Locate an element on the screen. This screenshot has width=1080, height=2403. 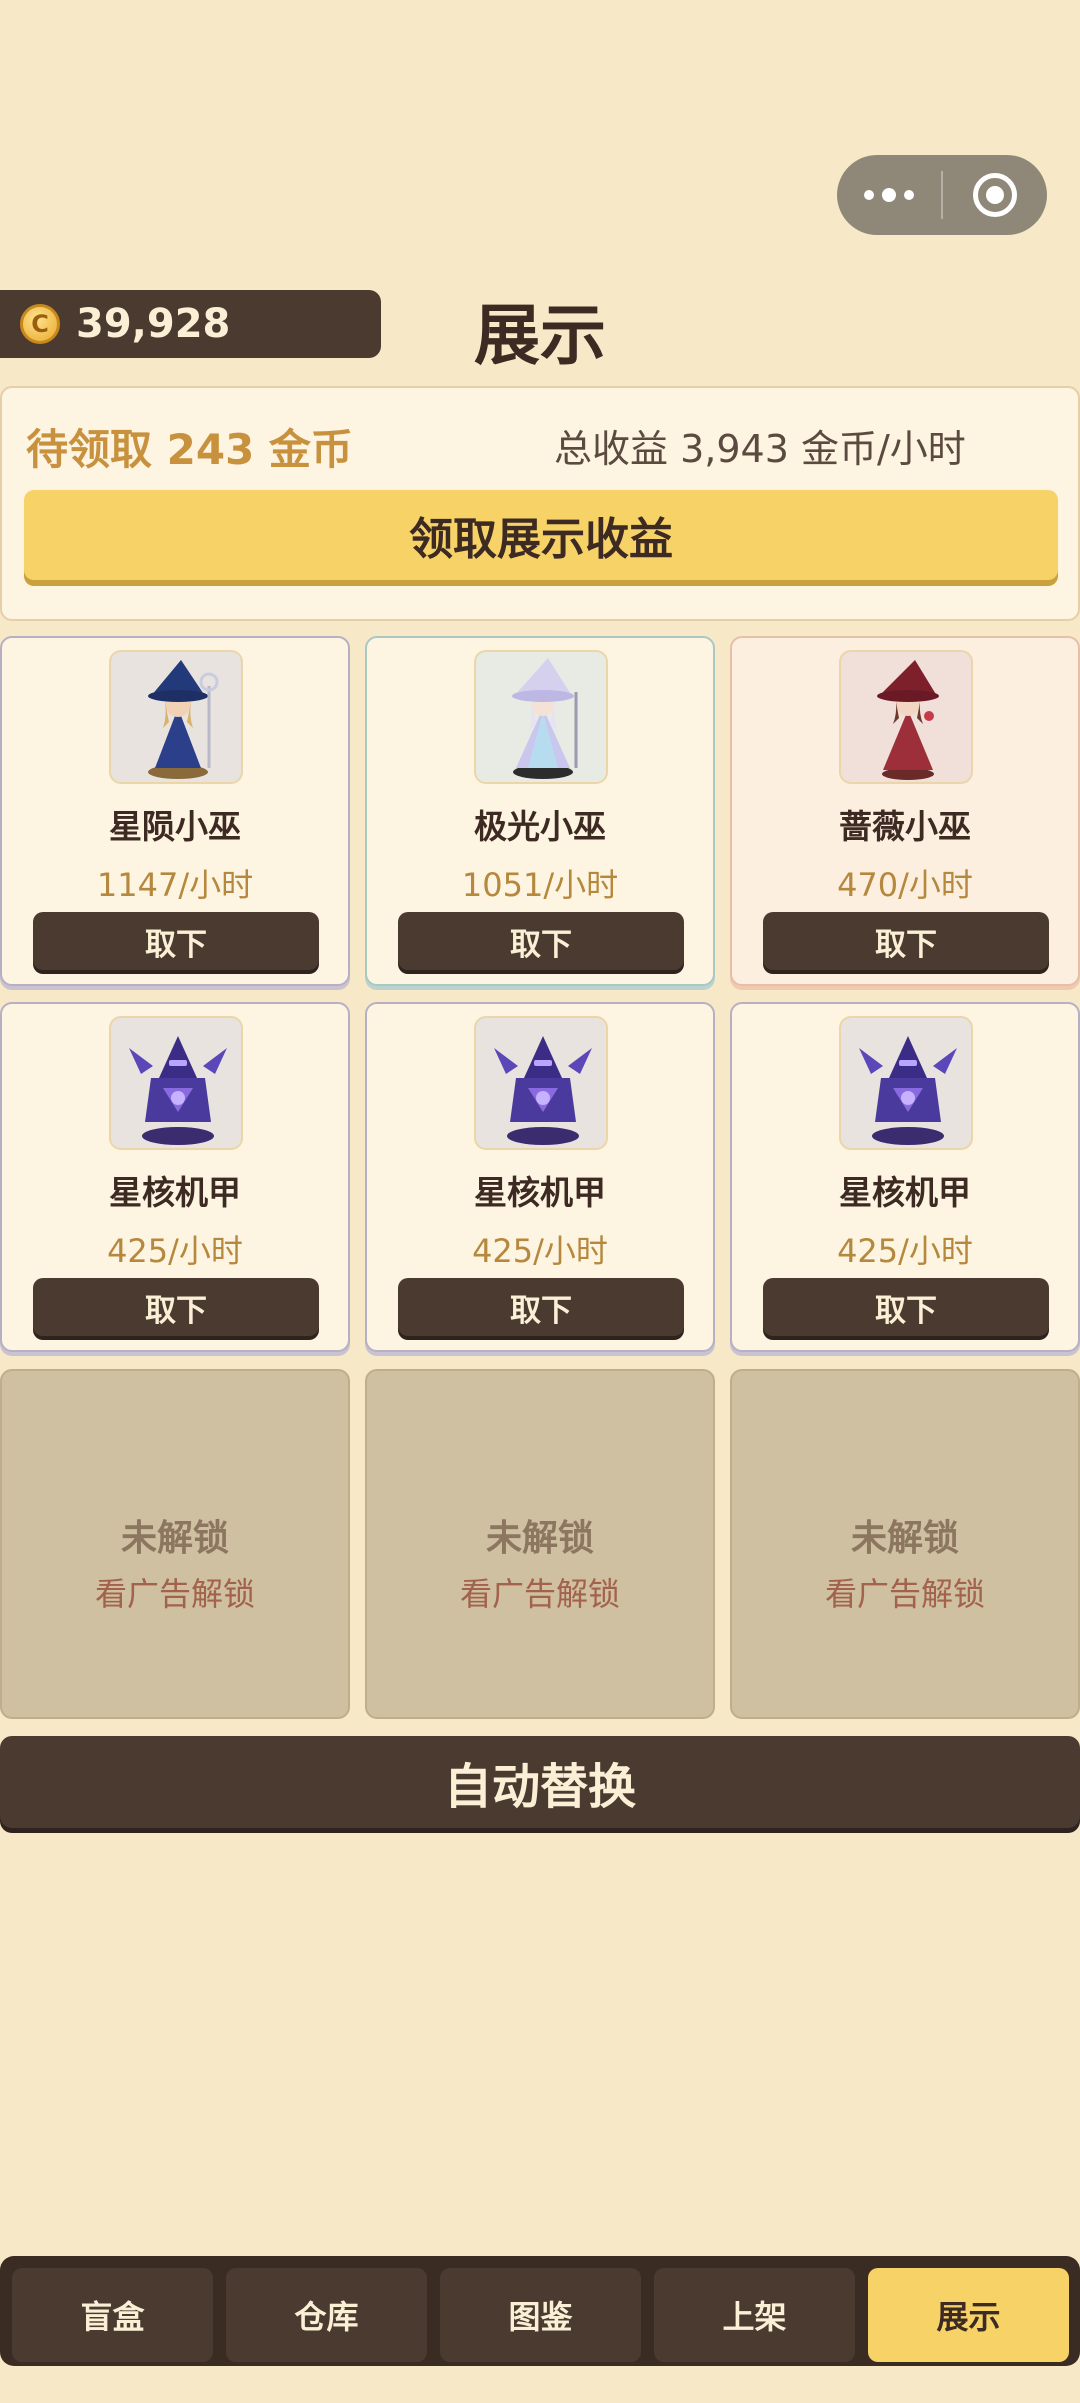
display-slot-card: 星陨小巫 1147/小时 取下 is located at coordinates (175, 811).